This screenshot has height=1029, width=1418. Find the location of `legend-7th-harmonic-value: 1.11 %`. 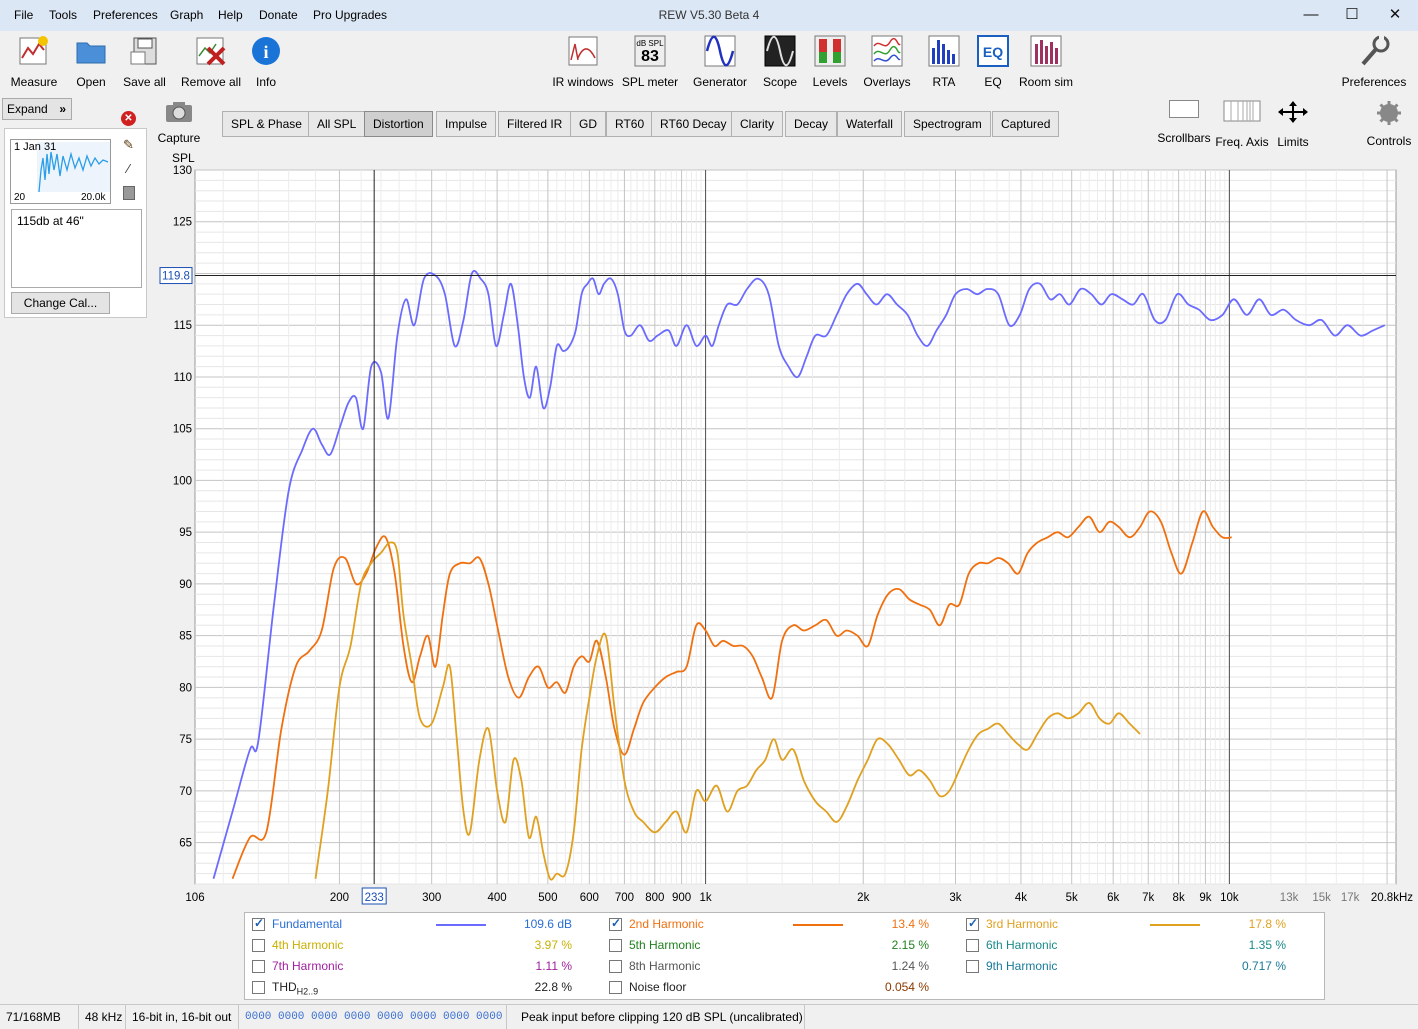

legend-7th-harmonic-value: 1.11 % is located at coordinates (553, 966).